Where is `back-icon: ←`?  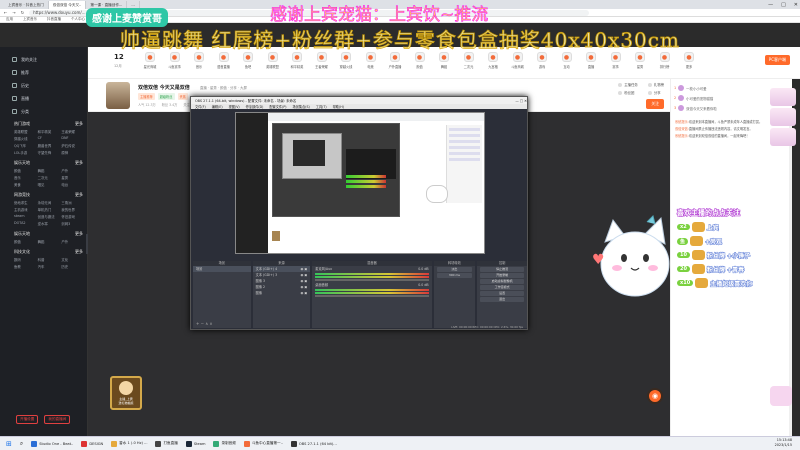 back-icon: ← is located at coordinates (5, 12).